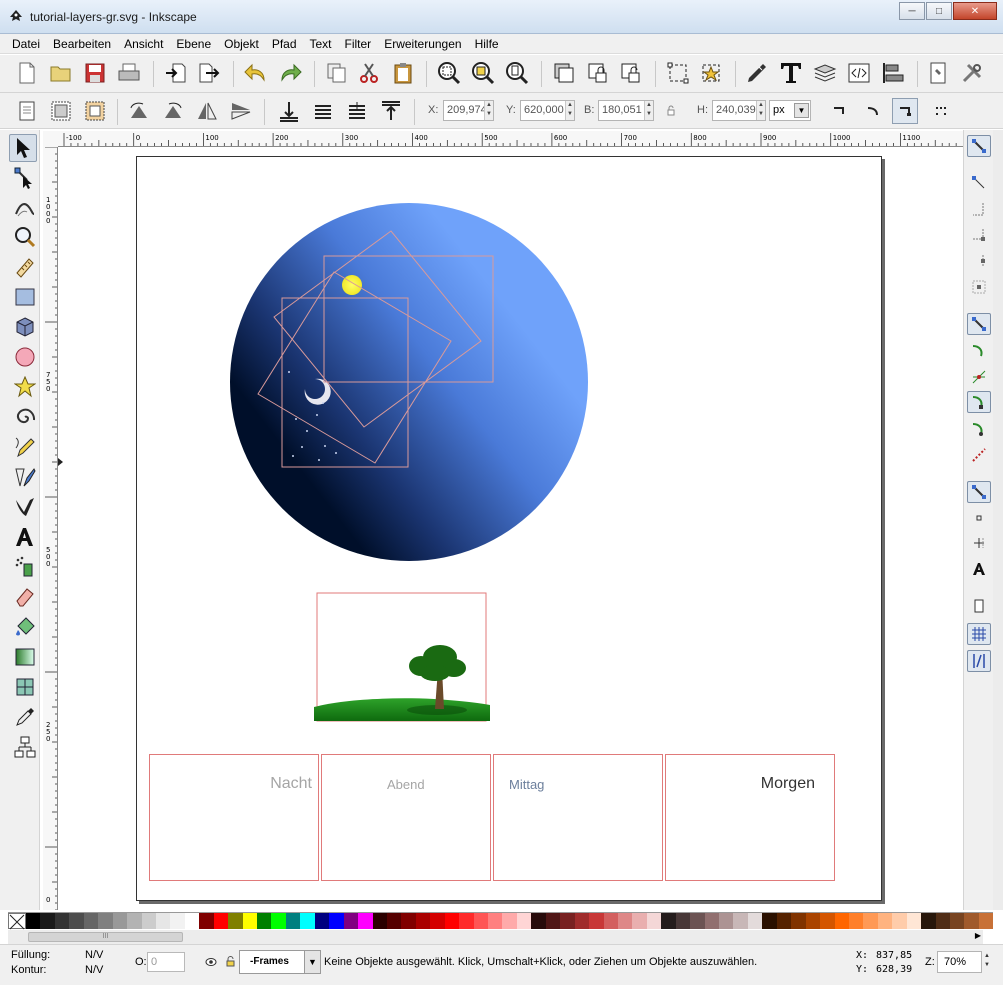 The image size is (1003, 985). What do you see at coordinates (510, 139) in the screenshot?
I see `horizontal-ruler: -100 0 100 200 300 400 500 600 700 800 900 1000 1100` at bounding box center [510, 139].